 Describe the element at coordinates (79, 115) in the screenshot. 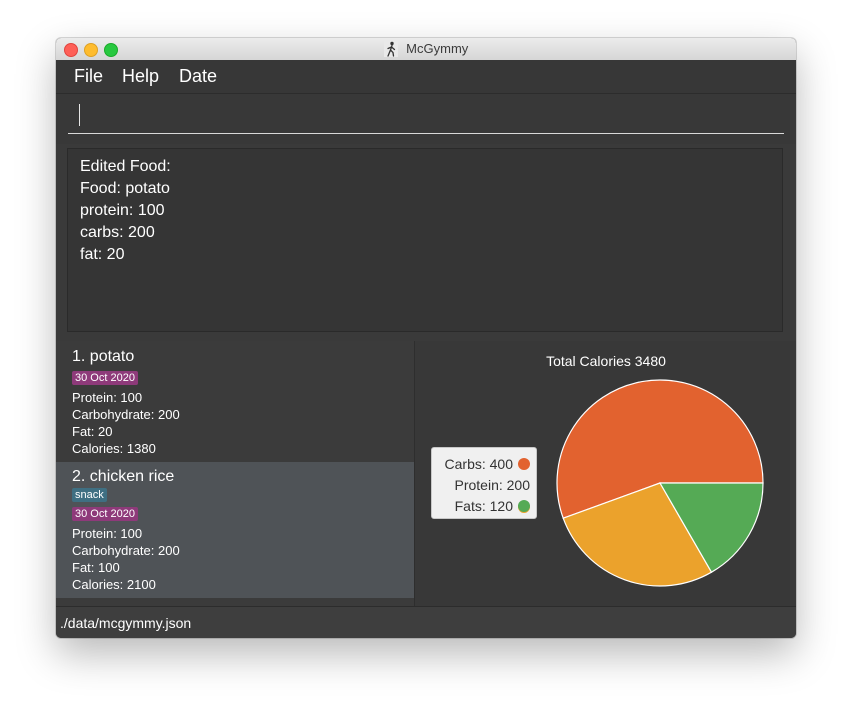

I see `text-caret` at that location.